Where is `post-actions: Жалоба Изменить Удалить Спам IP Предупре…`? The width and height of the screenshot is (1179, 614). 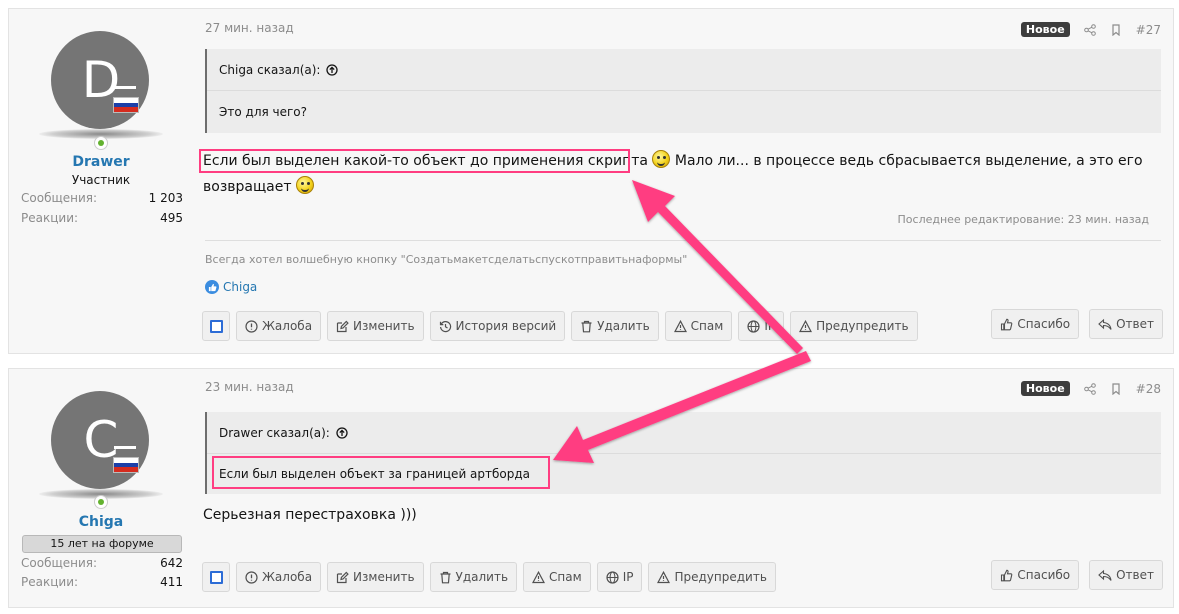
post-actions: Жалоба Изменить Удалить Спам IP Предупре… is located at coordinates (489, 577).